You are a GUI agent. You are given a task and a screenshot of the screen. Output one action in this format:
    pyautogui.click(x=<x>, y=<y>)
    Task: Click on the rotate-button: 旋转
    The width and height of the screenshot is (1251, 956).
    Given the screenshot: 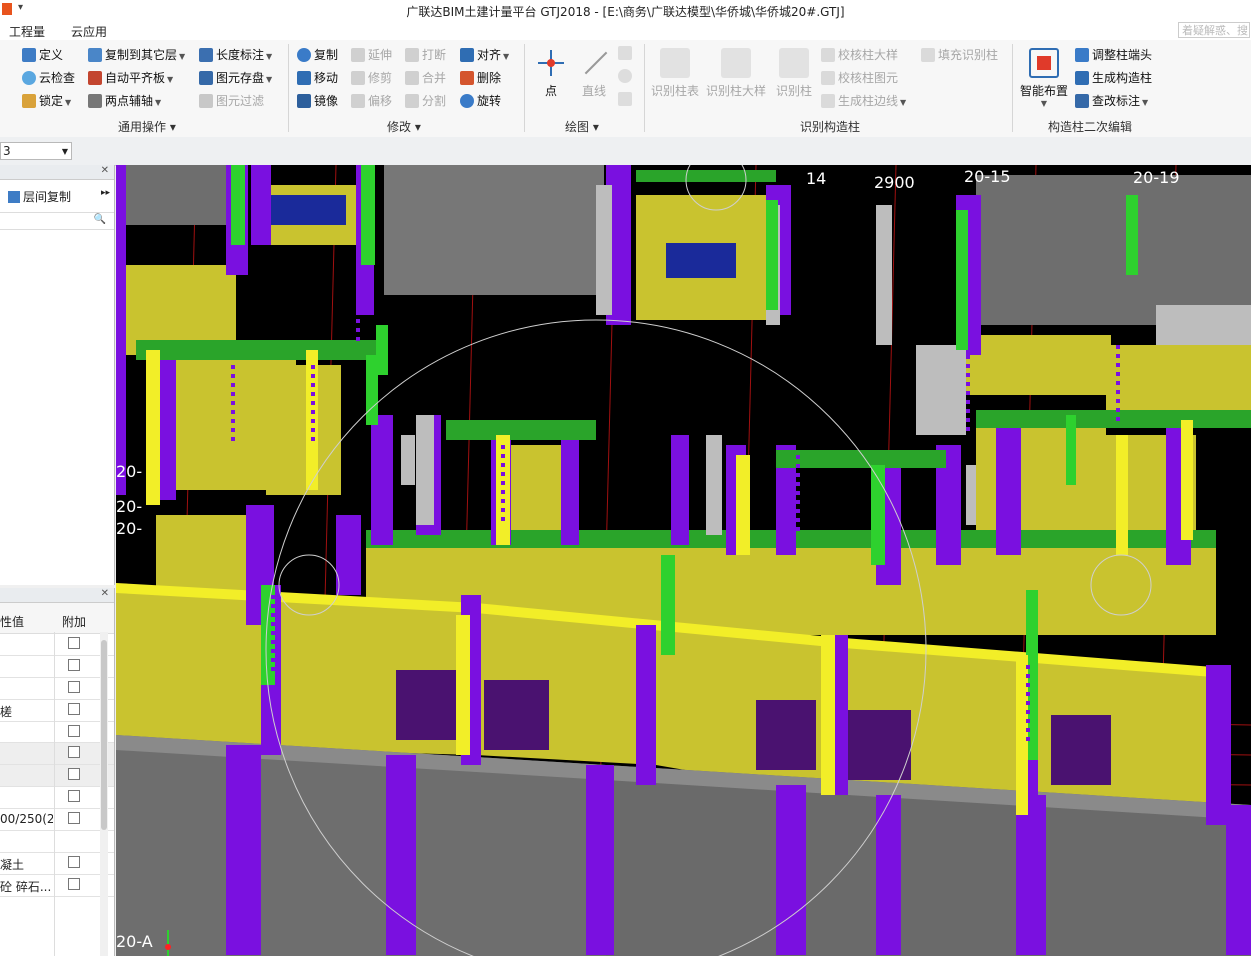 What is the action you would take?
    pyautogui.click(x=480, y=101)
    